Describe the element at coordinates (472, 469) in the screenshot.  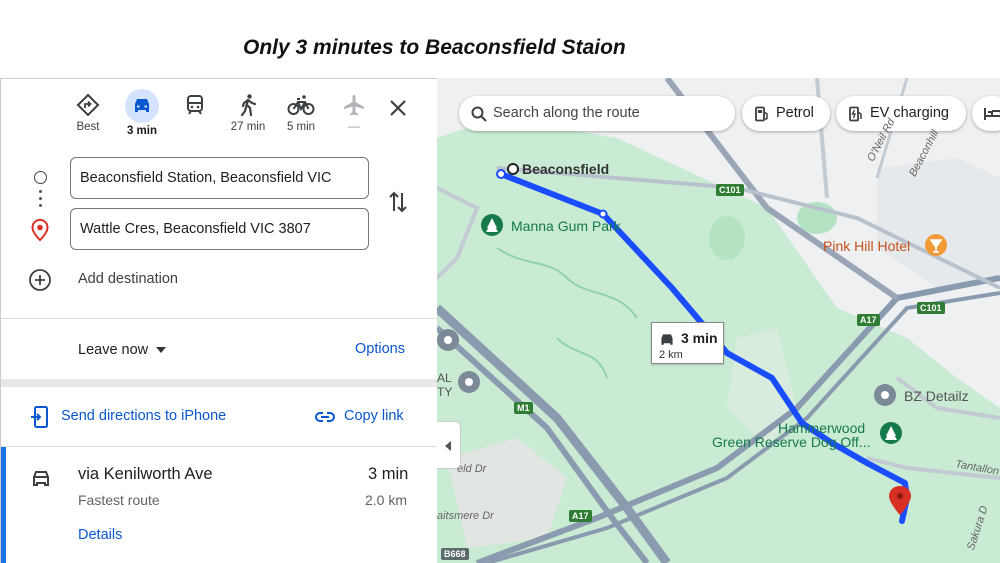
I see `road-field-label: eld Dr` at that location.